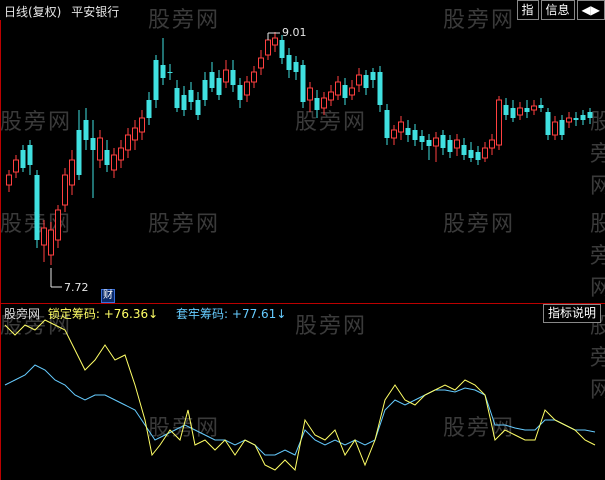 The width and height of the screenshot is (605, 480). I want to click on chart-title: 日线(复权) 平安银行, so click(61, 11).